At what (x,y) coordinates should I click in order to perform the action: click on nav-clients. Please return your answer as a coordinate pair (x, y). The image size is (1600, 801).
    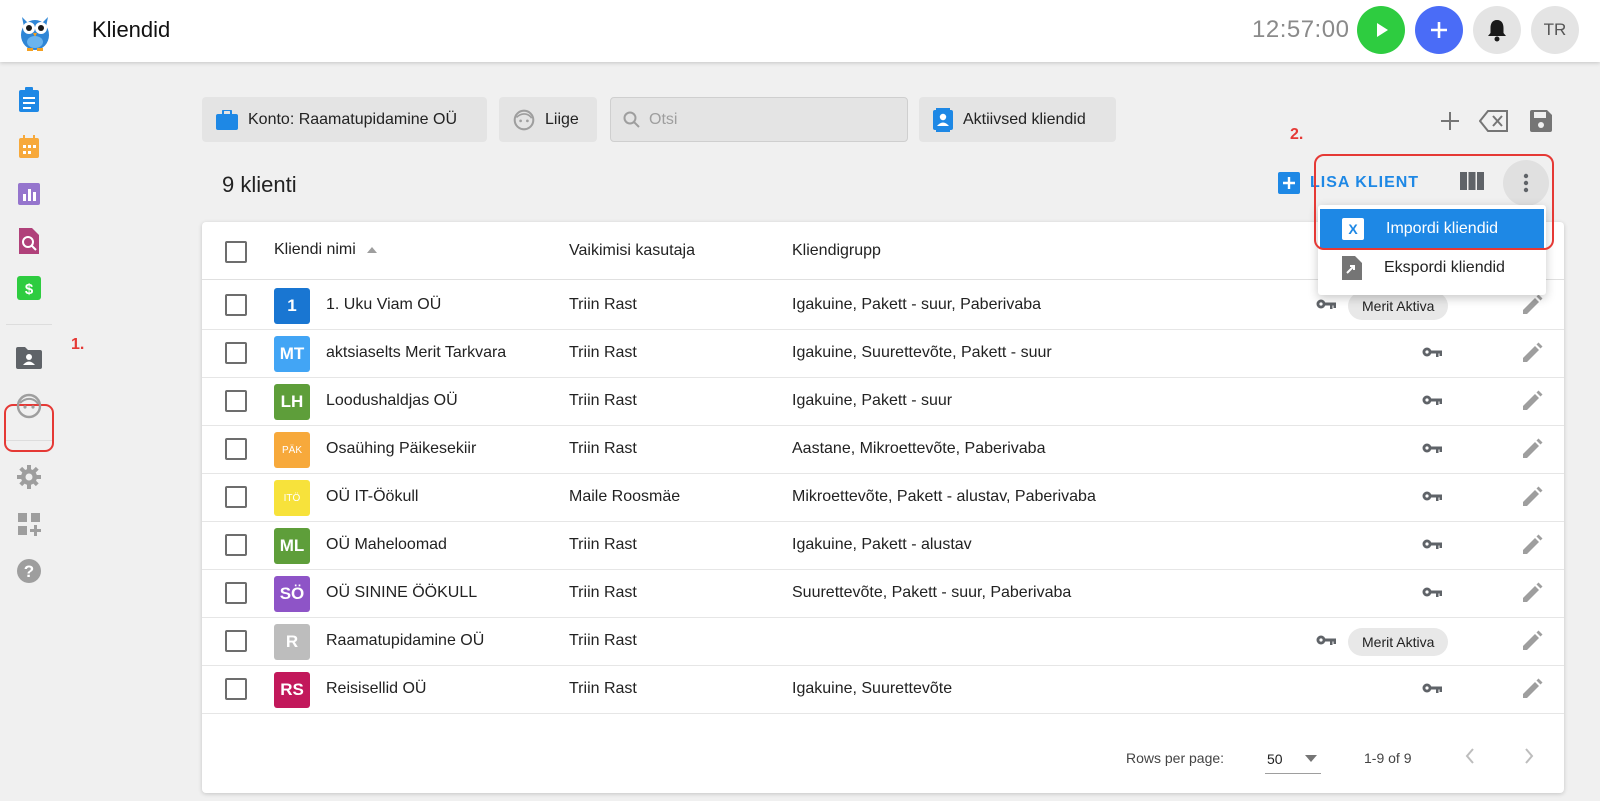
    Looking at the image, I should click on (29, 358).